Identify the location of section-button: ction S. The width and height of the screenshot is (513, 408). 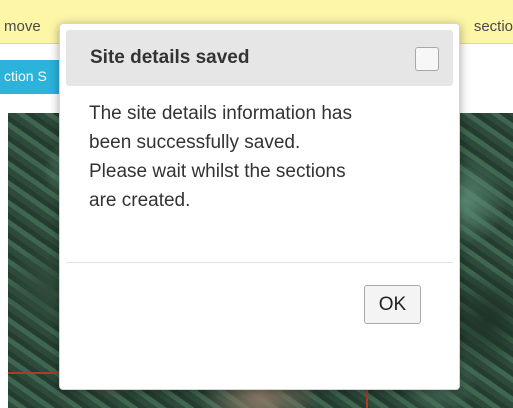
(31, 77).